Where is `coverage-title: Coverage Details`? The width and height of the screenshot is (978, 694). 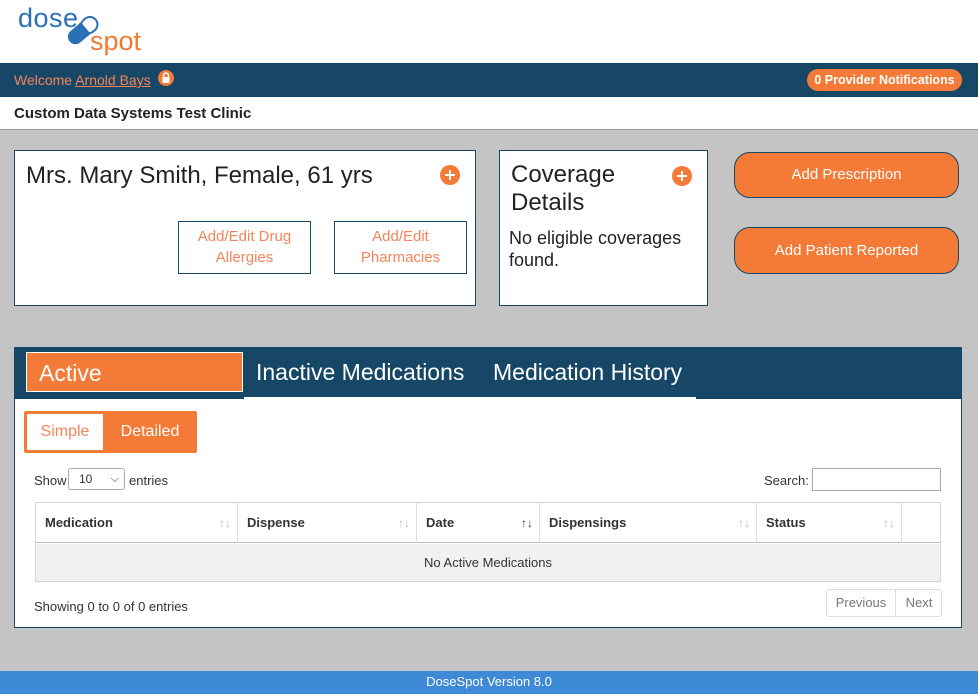
coverage-title: Coverage Details is located at coordinates (563, 188).